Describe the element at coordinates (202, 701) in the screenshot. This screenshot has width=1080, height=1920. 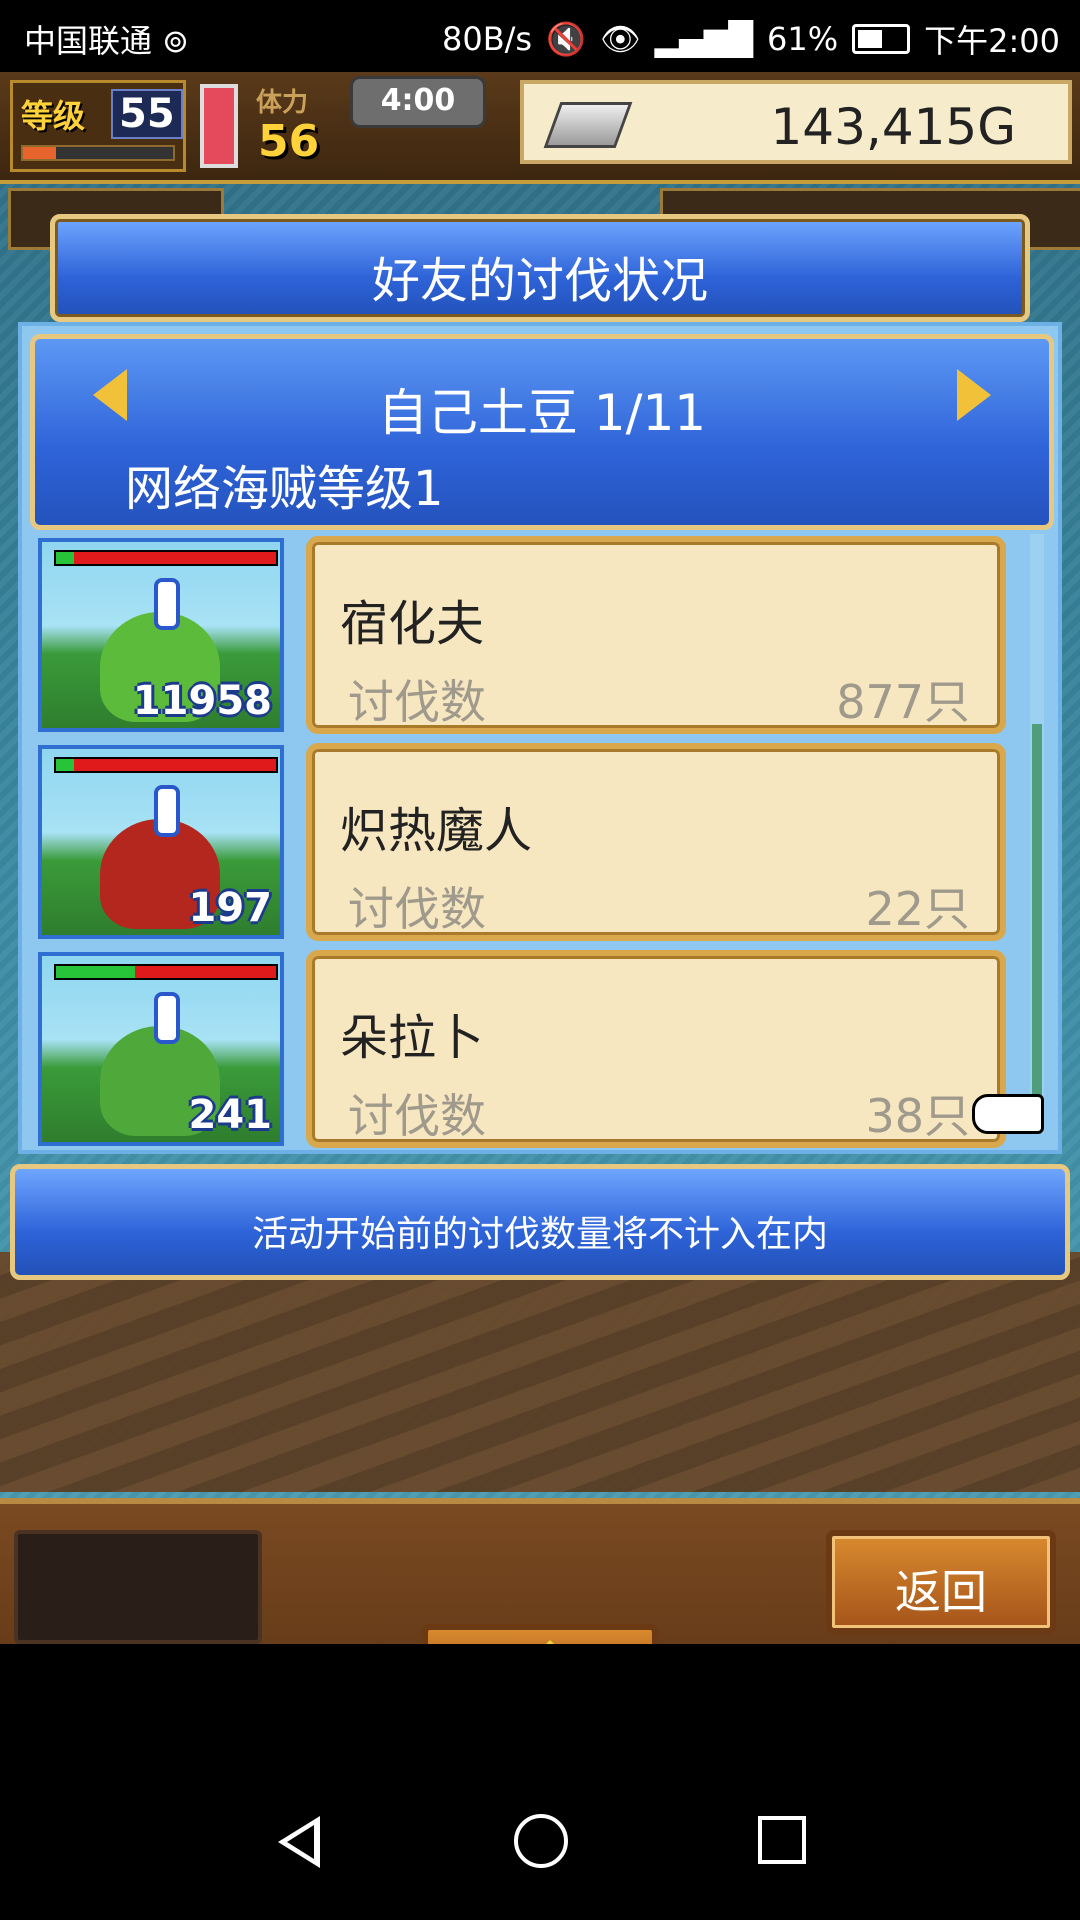
I see `monster-count: 11958` at that location.